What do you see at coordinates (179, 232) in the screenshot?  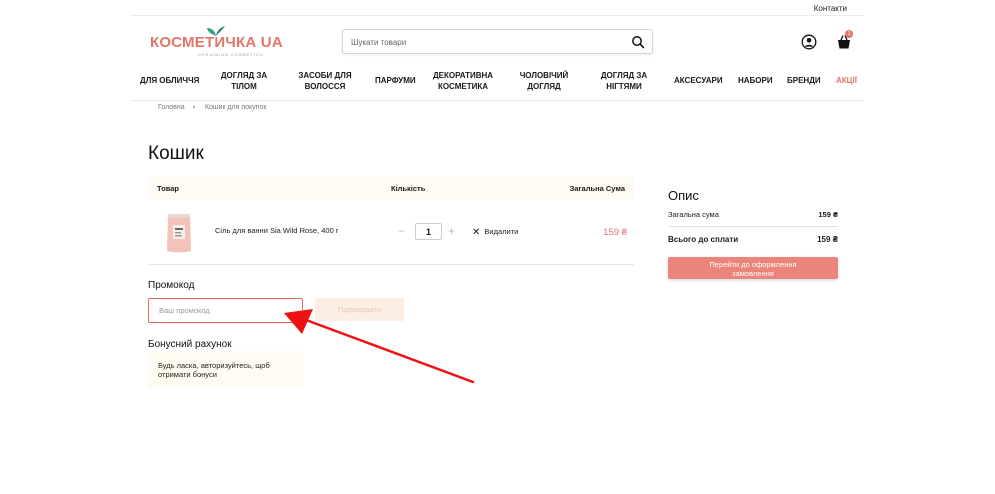 I see `product-thumbnail` at bounding box center [179, 232].